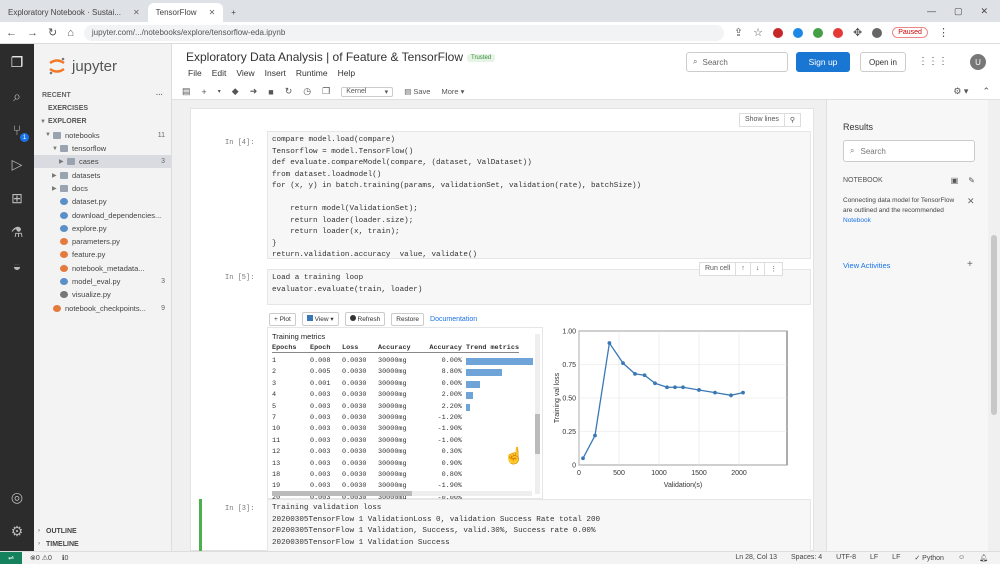  What do you see at coordinates (984, 11) in the screenshot?
I see `close-window-icon: ✕` at bounding box center [984, 11].